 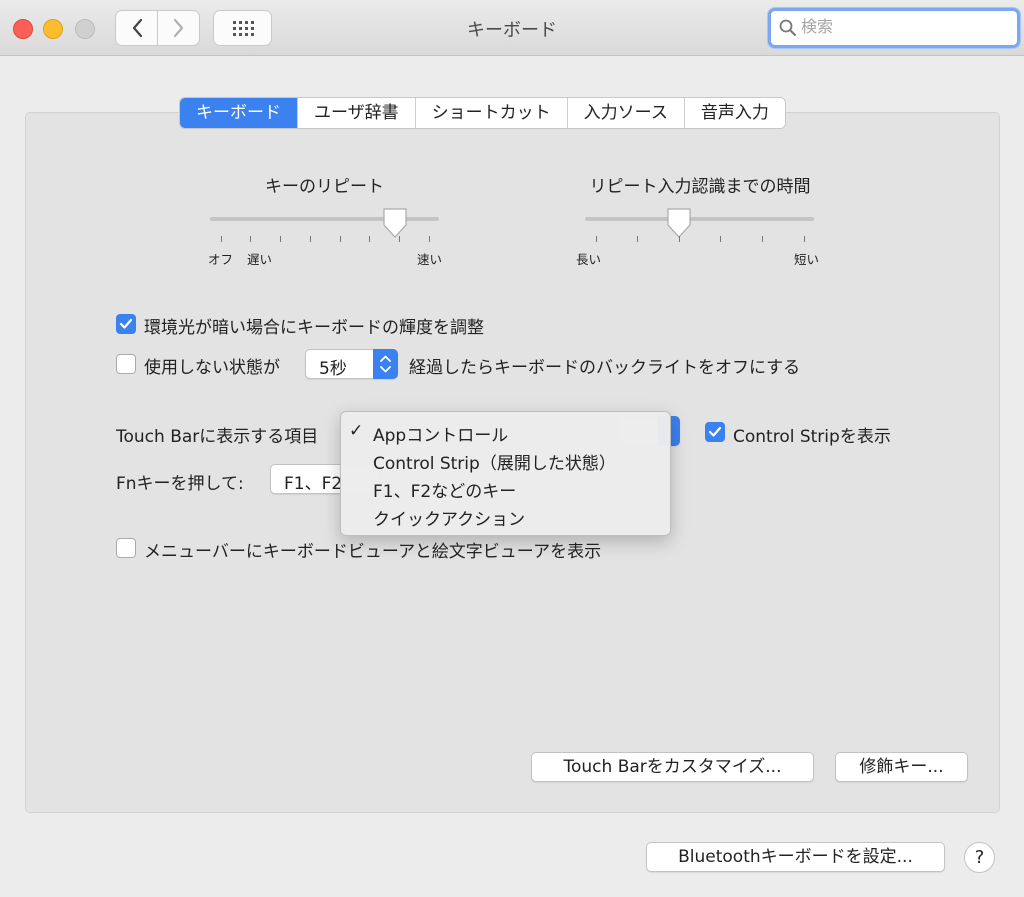 What do you see at coordinates (626, 113) in the screenshot?
I see `tab-input-sources: 入力ソース` at bounding box center [626, 113].